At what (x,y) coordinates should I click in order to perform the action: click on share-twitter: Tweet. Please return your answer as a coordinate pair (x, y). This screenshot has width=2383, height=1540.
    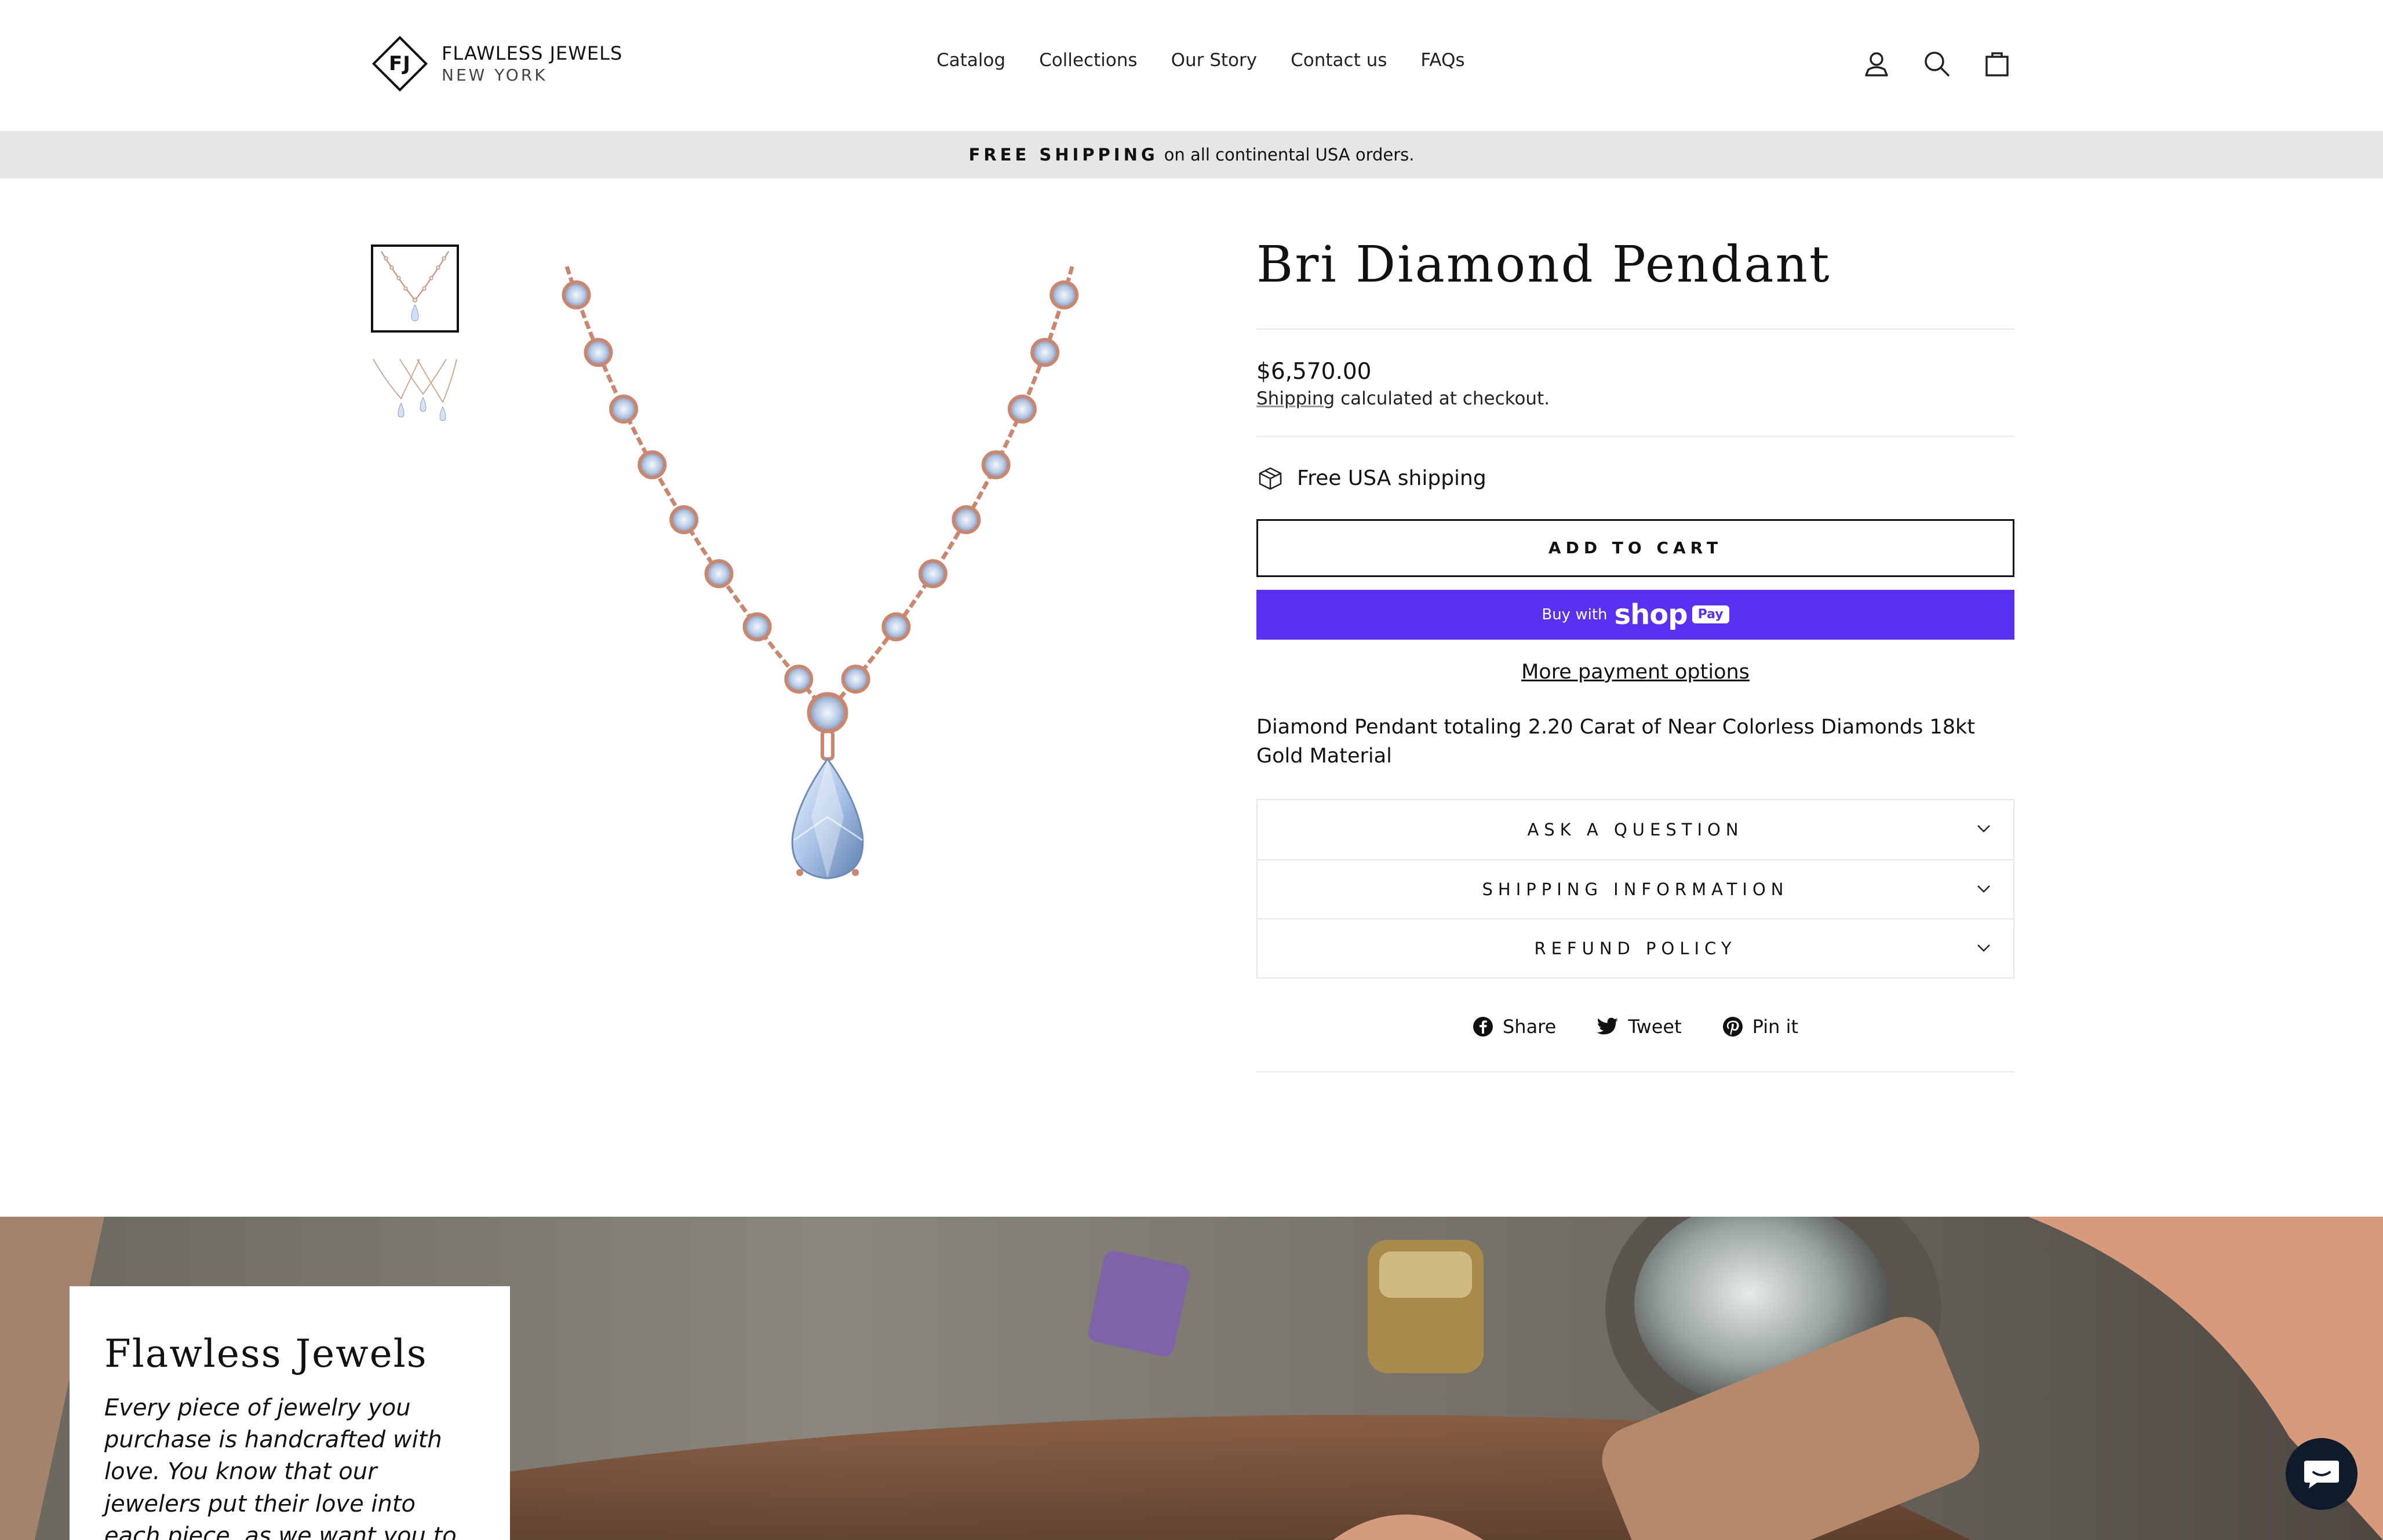
    Looking at the image, I should click on (1640, 1027).